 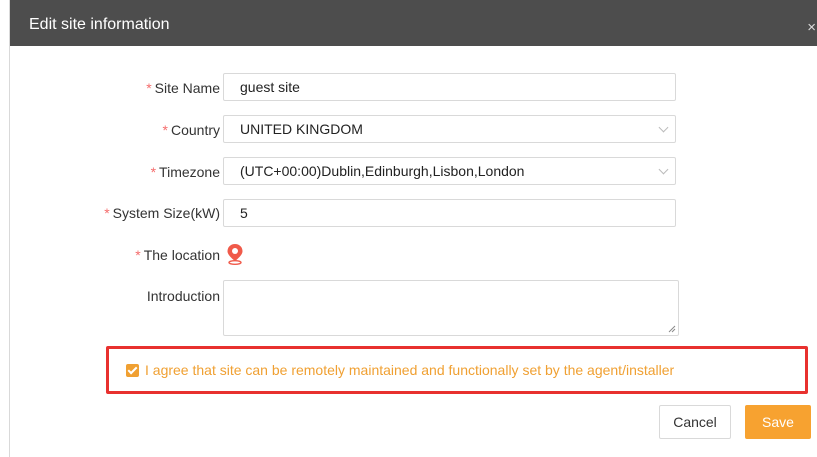 What do you see at coordinates (451, 308) in the screenshot?
I see `introduction-textarea` at bounding box center [451, 308].